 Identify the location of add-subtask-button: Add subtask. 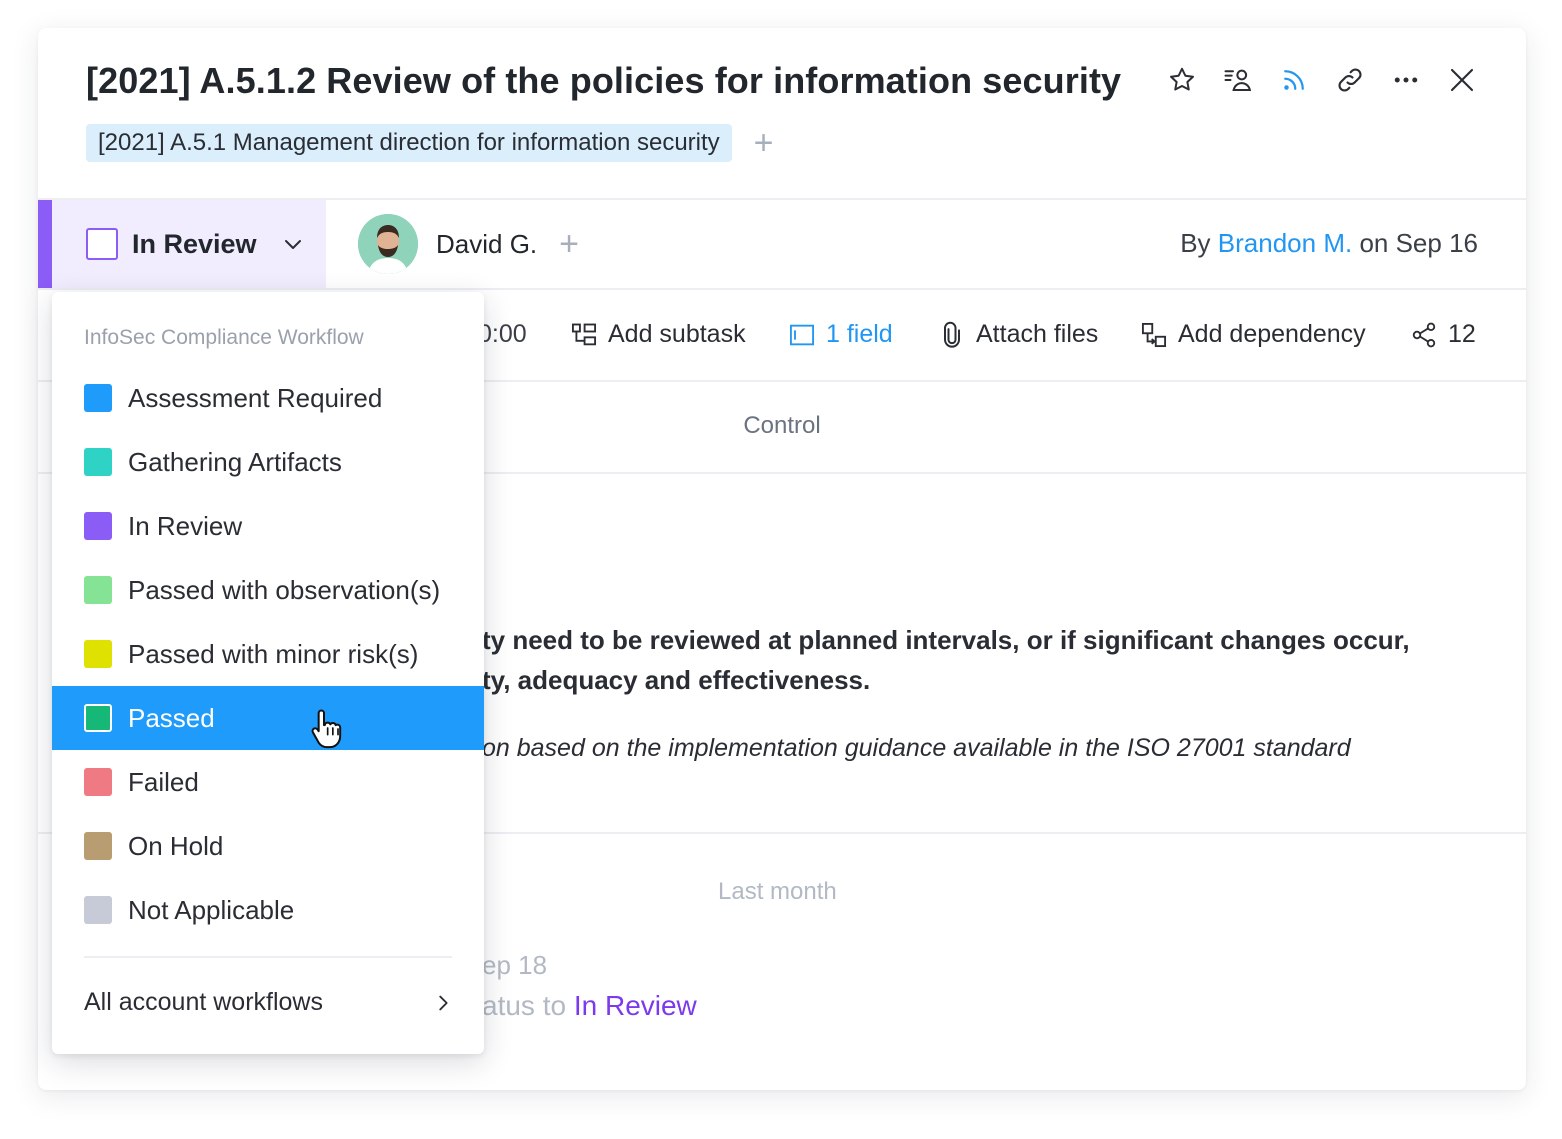
(658, 334).